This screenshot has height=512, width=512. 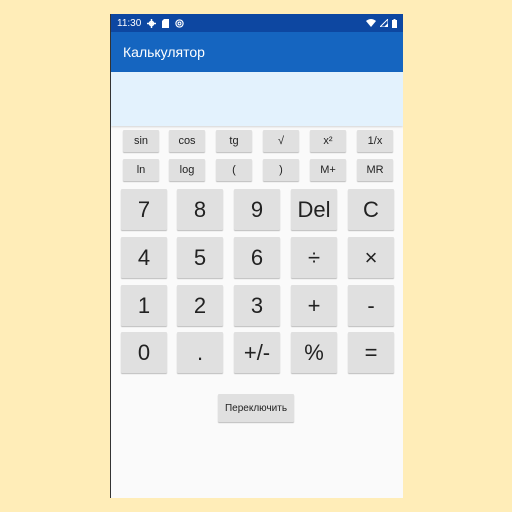 I want to click on app-title: Калькулятор, so click(x=164, y=52).